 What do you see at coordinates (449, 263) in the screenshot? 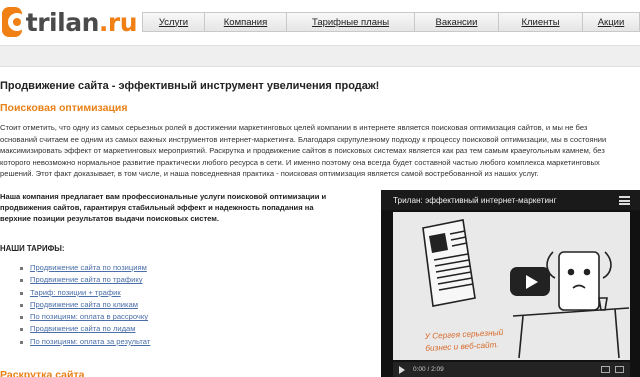
I see `website-sketch-icon` at bounding box center [449, 263].